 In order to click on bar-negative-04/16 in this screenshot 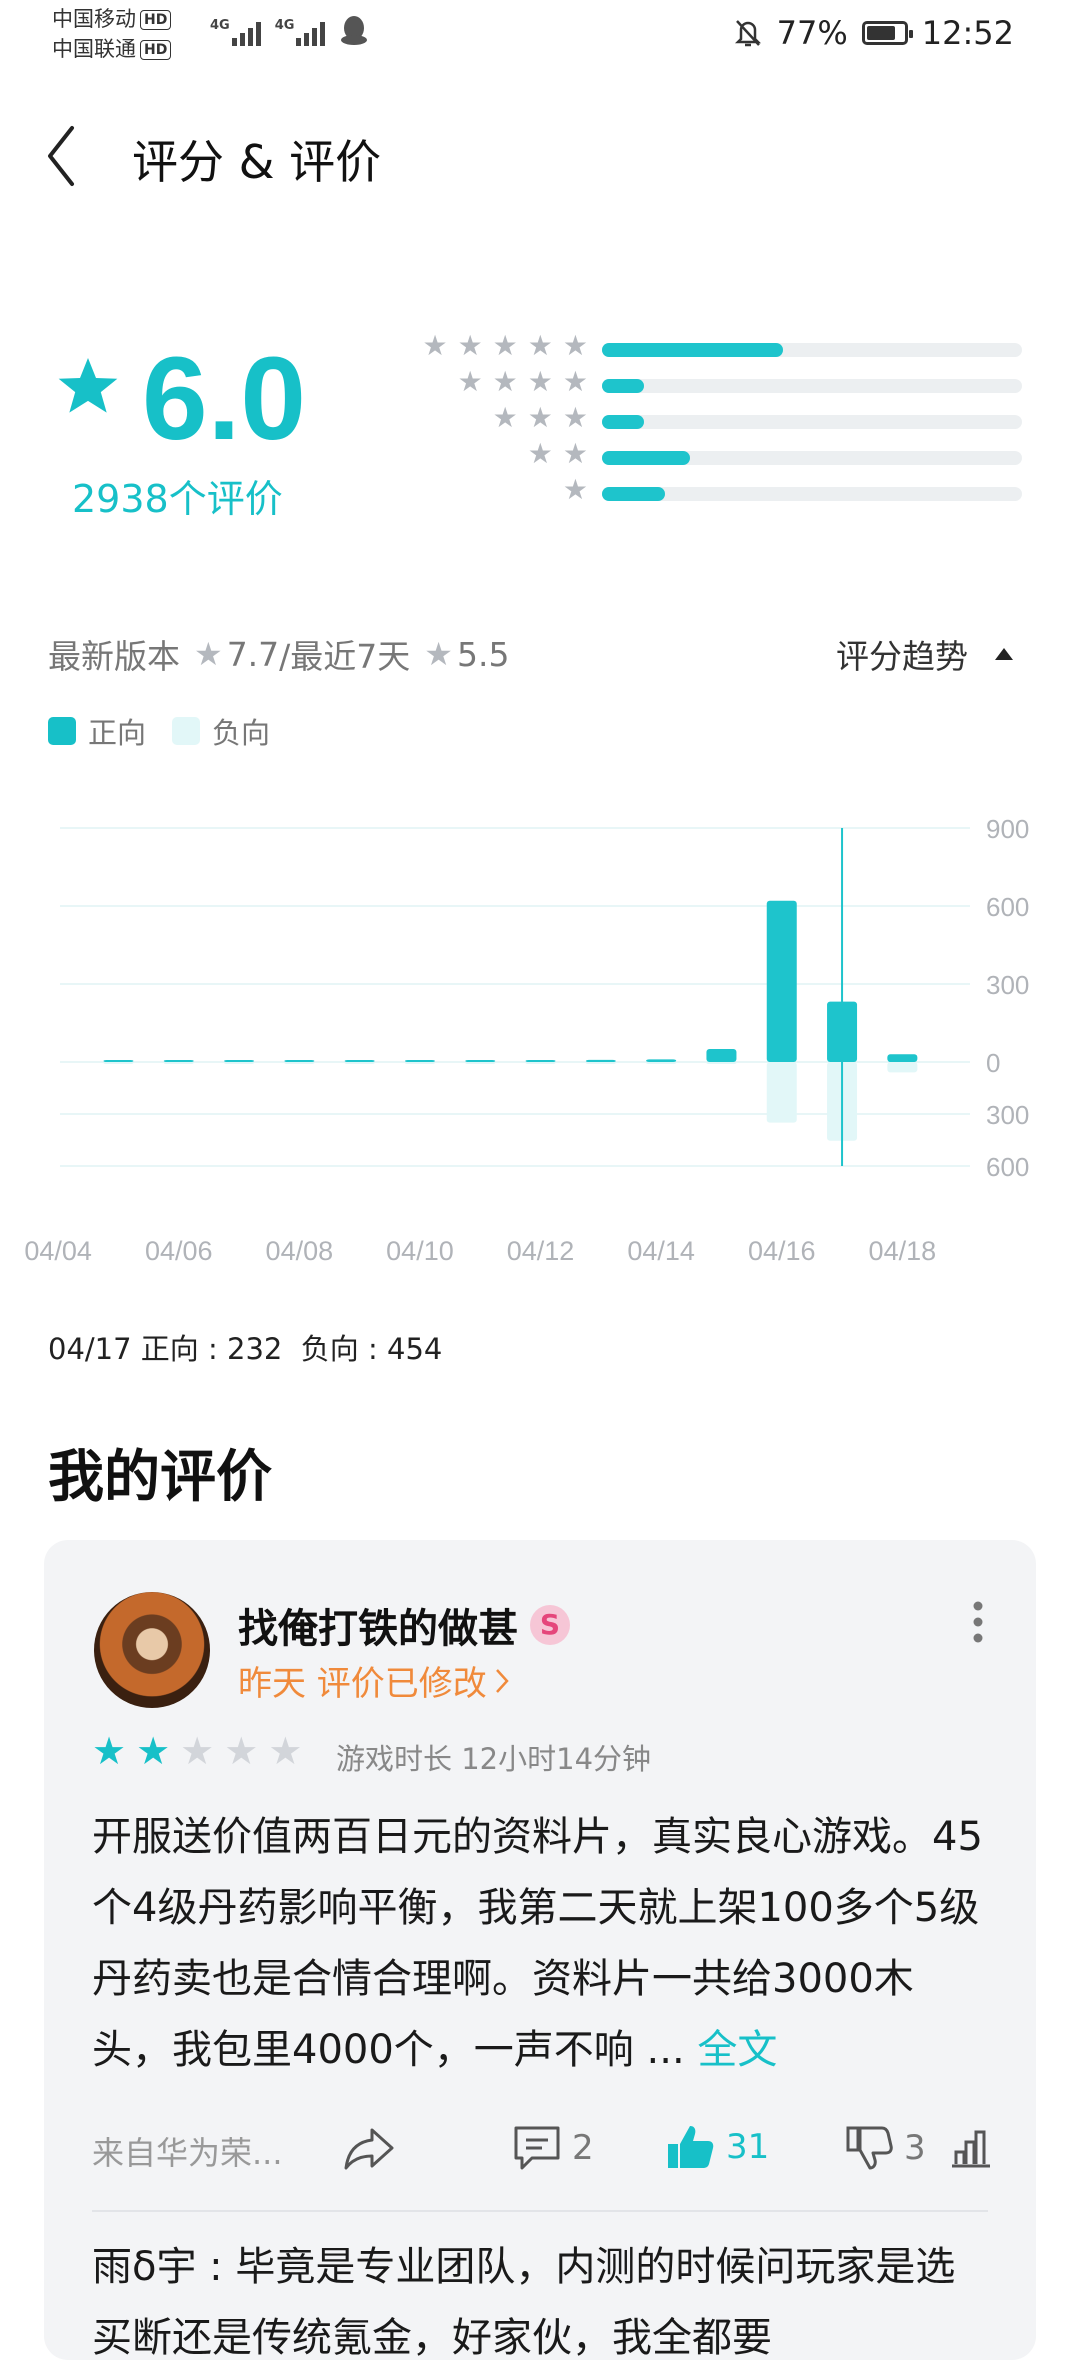, I will do `click(781, 1092)`.